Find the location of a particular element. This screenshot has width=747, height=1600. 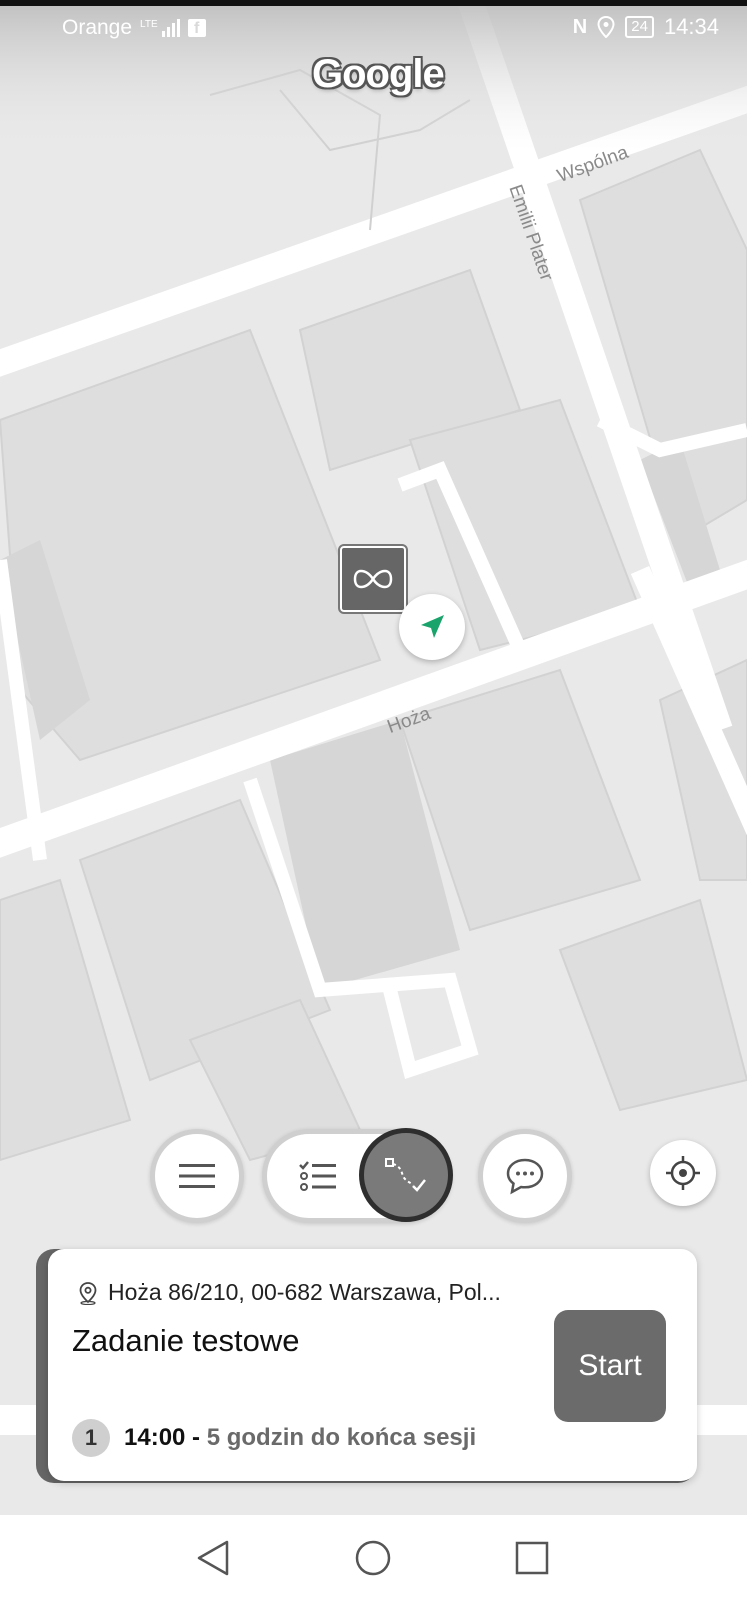

infinity-pin-icon is located at coordinates (373, 579).